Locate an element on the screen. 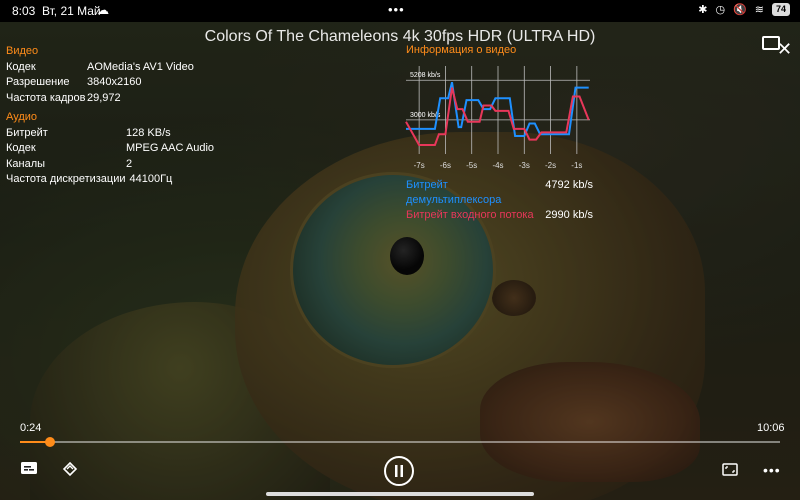 The height and width of the screenshot is (500, 800). x-tick-label: -6s is located at coordinates (445, 165).